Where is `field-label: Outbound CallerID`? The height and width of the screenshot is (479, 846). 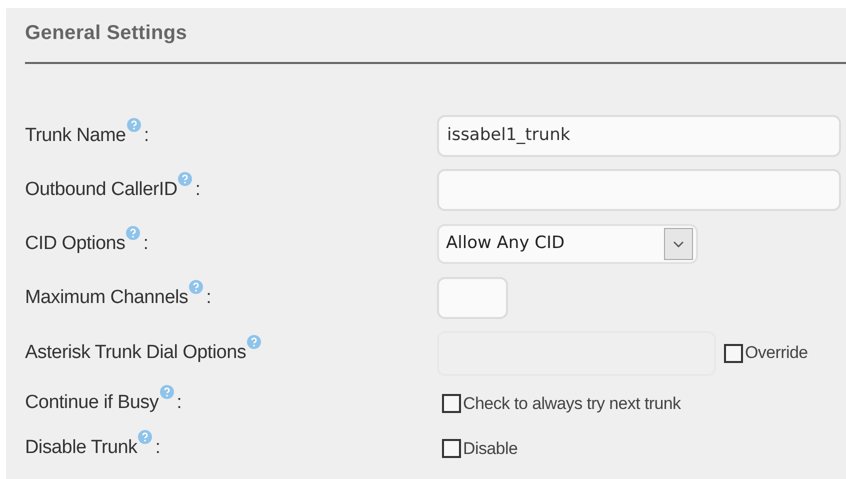 field-label: Outbound CallerID is located at coordinates (101, 190).